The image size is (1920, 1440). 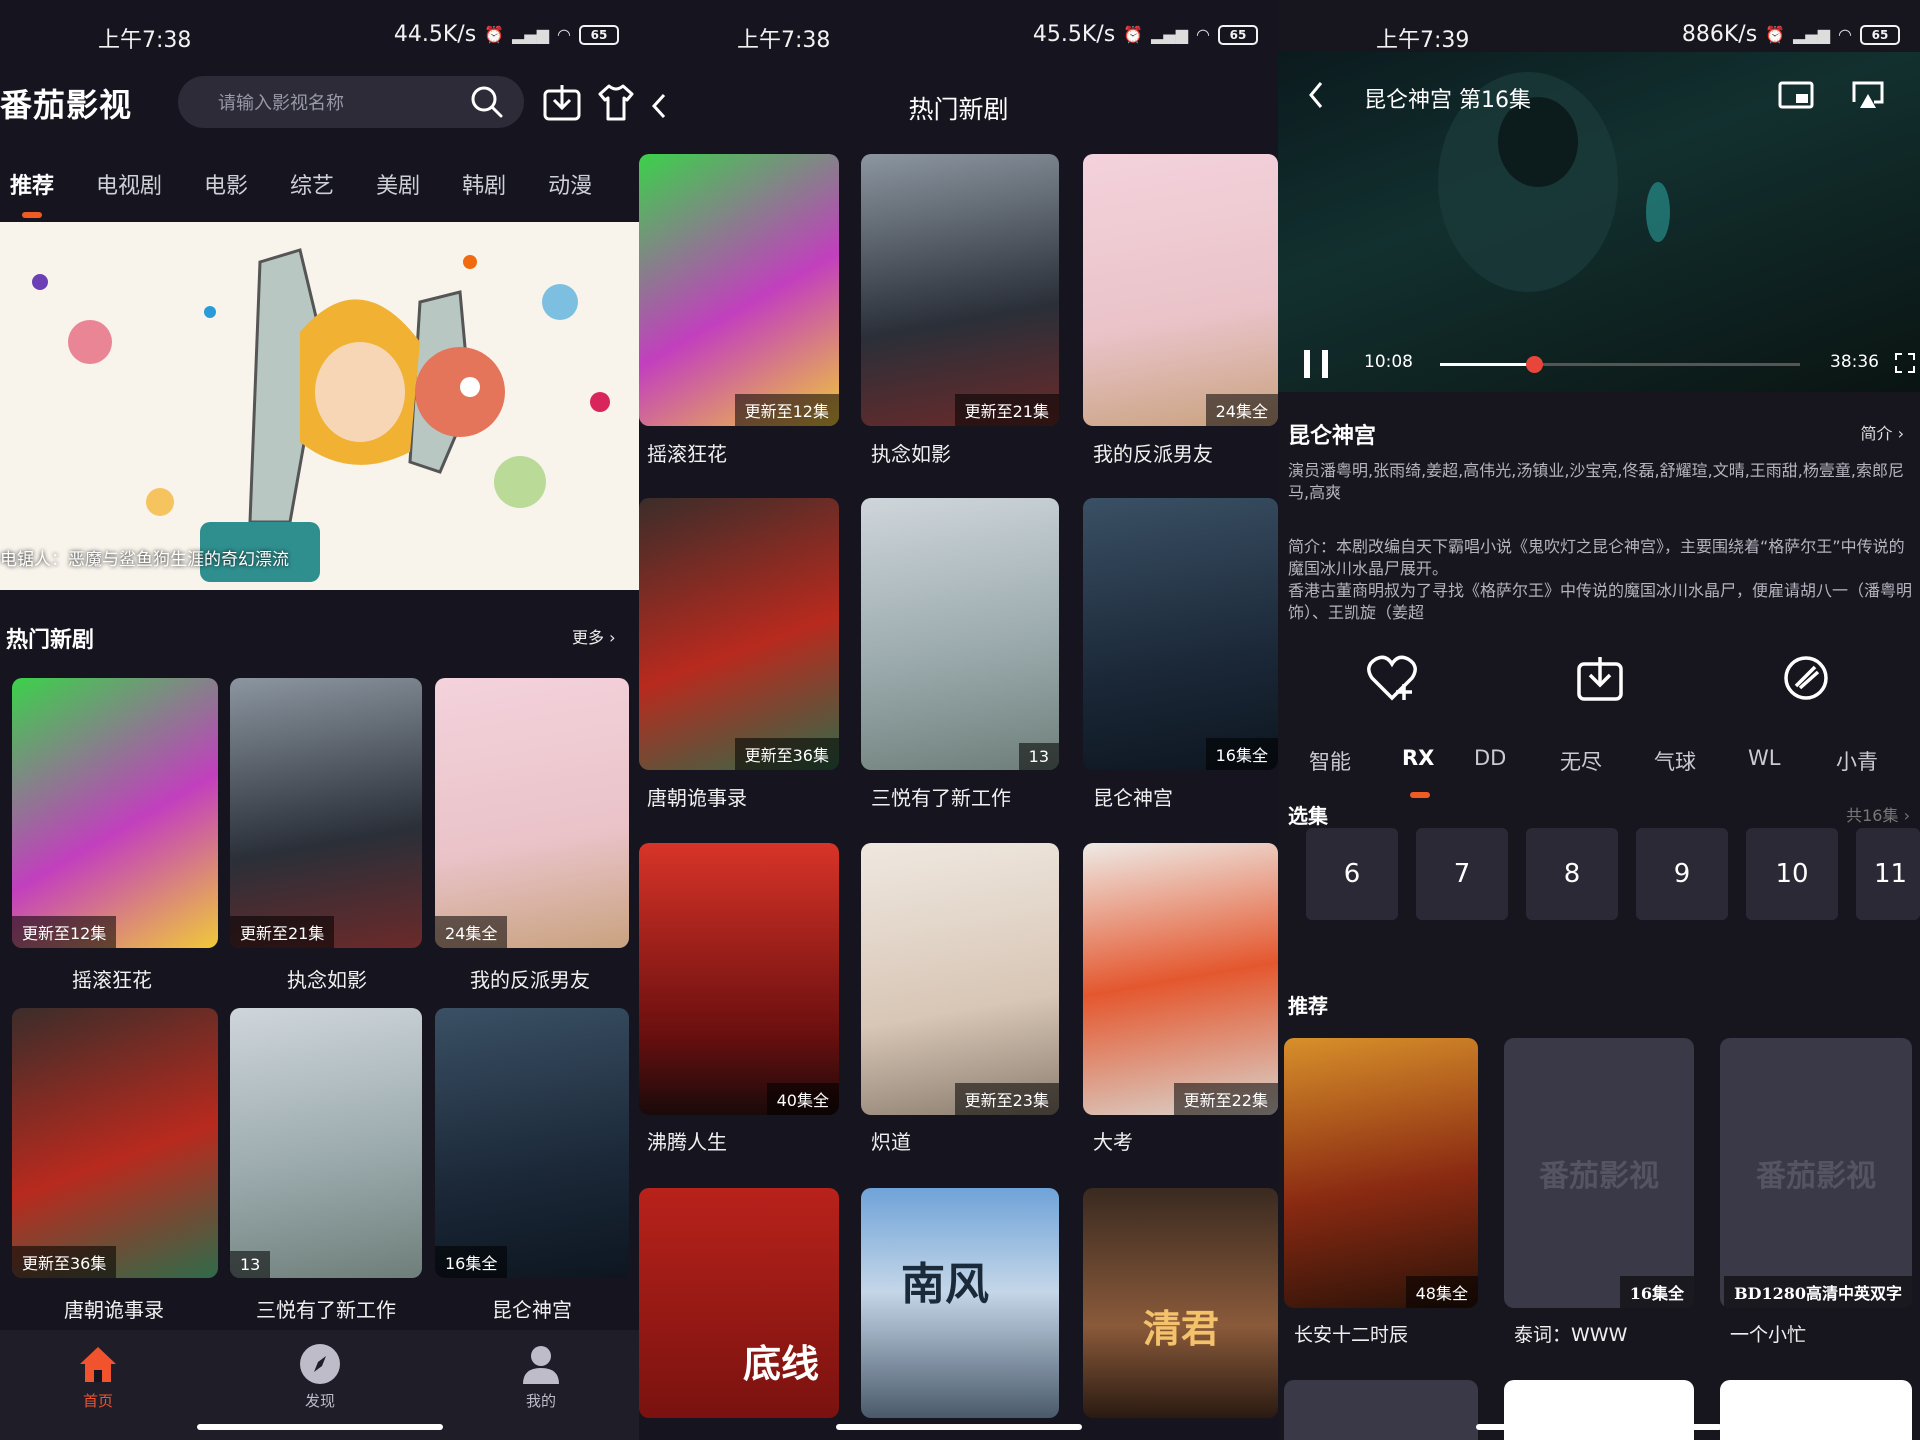 I want to click on episodes-title: 选集, so click(x=1308, y=816).